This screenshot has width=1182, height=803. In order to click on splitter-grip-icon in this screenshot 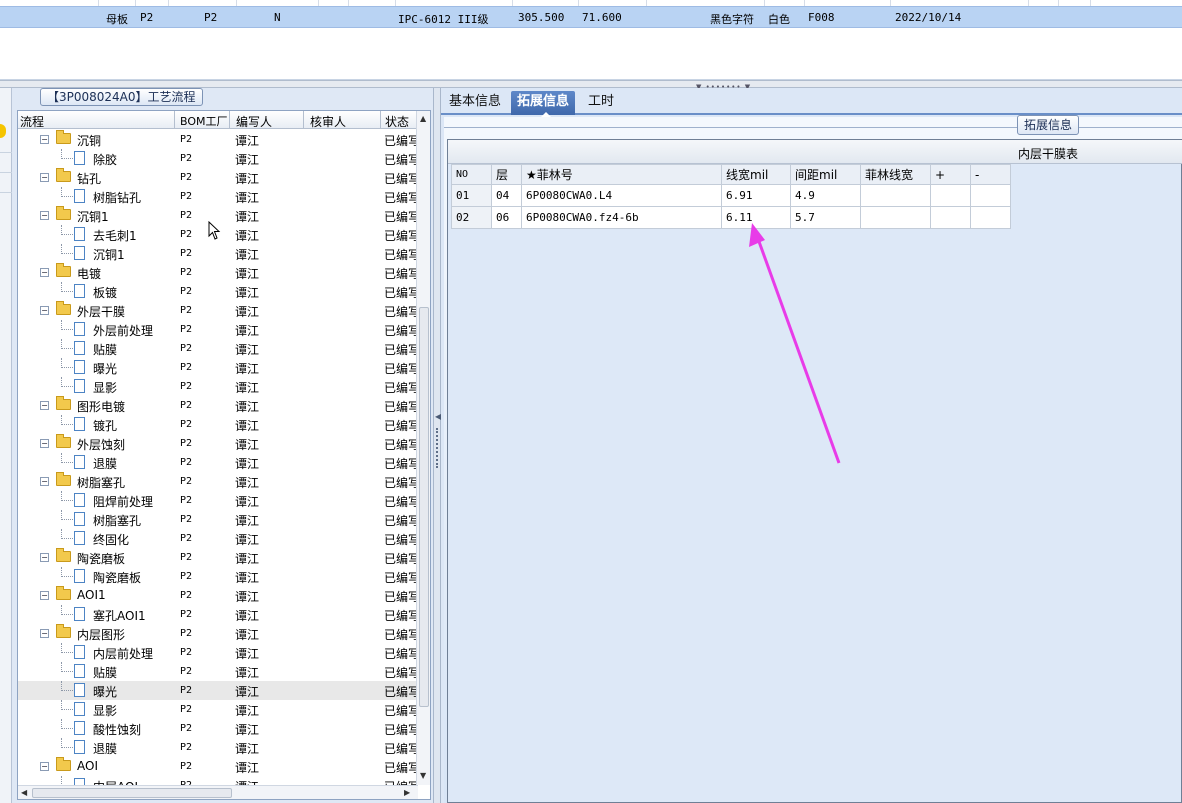, I will do `click(437, 448)`.